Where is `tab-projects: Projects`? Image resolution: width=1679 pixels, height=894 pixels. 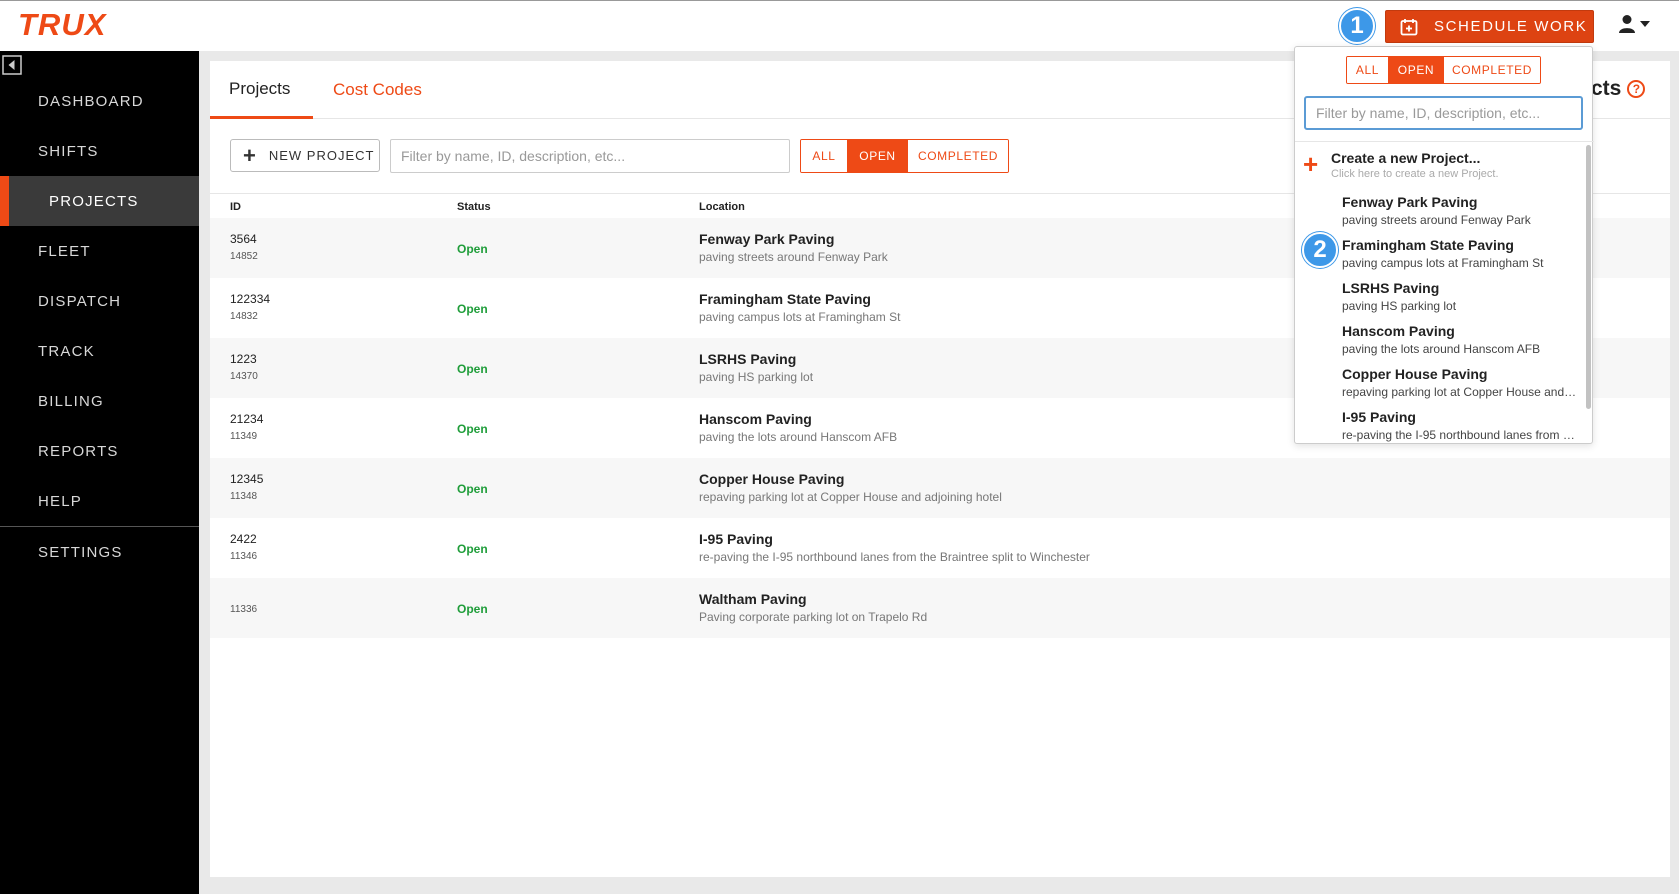 tab-projects: Projects is located at coordinates (261, 90).